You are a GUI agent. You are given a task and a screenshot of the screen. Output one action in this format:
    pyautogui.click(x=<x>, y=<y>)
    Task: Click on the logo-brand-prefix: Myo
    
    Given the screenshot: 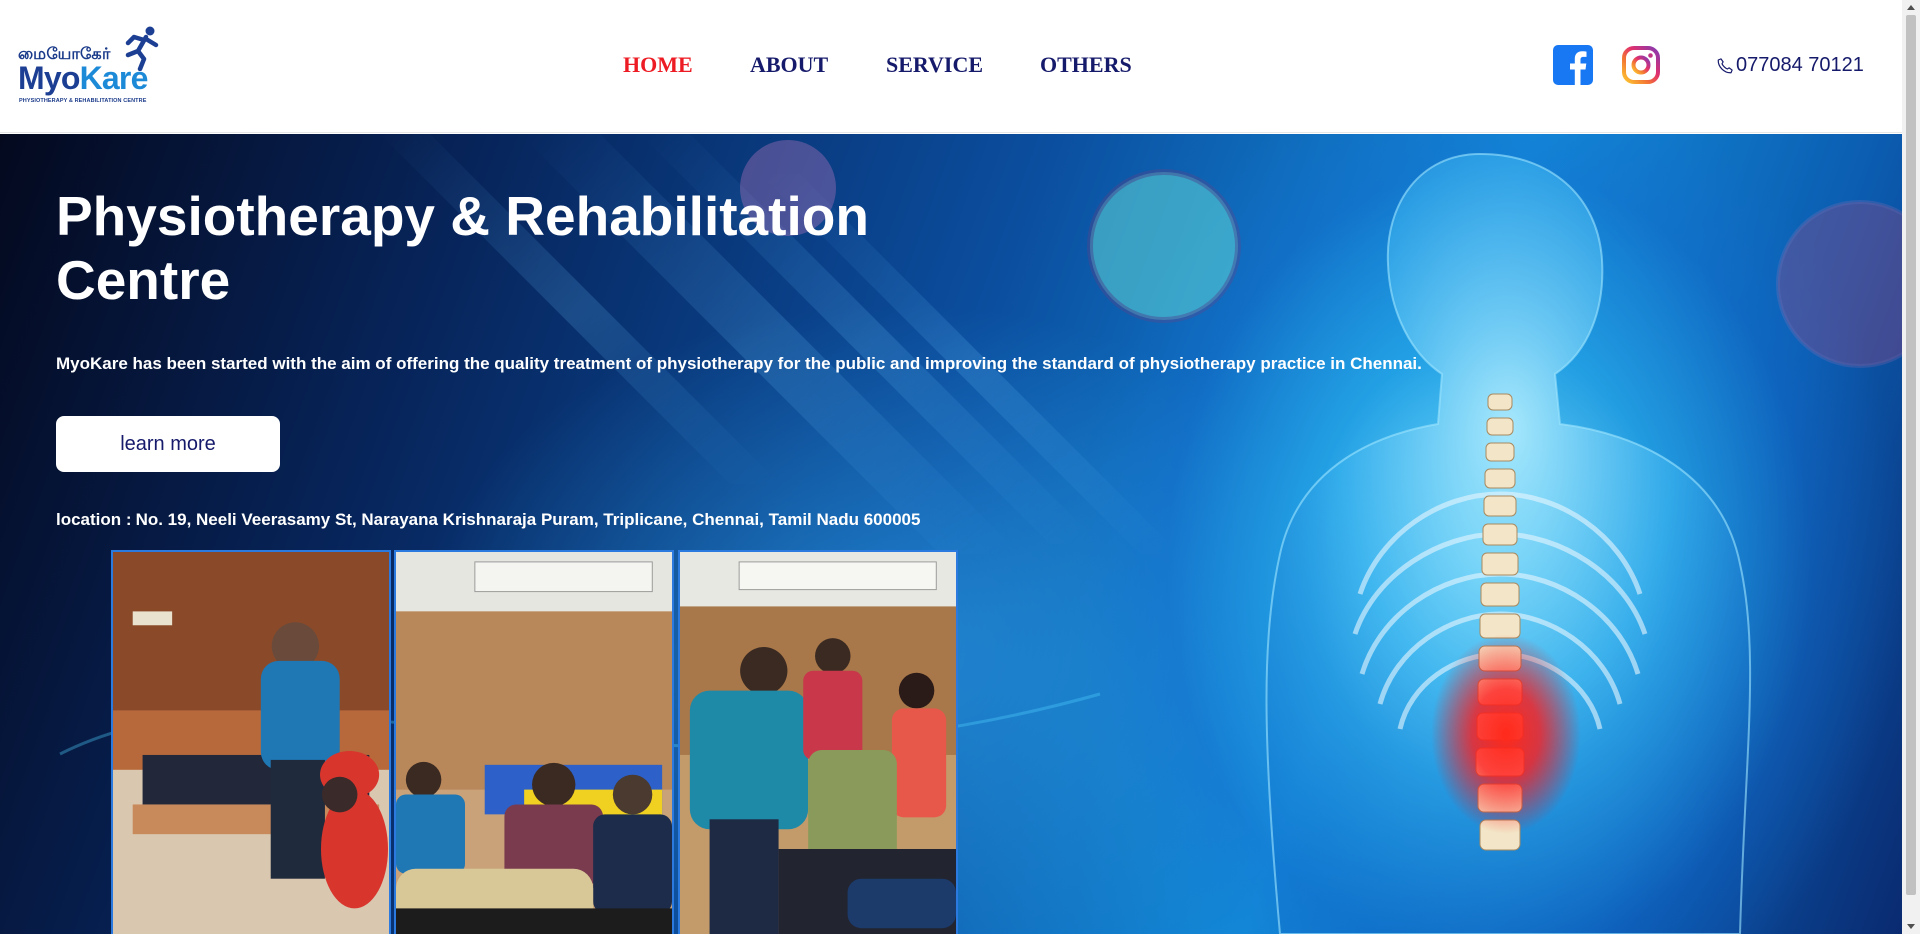 What is the action you would take?
    pyautogui.click(x=49, y=78)
    